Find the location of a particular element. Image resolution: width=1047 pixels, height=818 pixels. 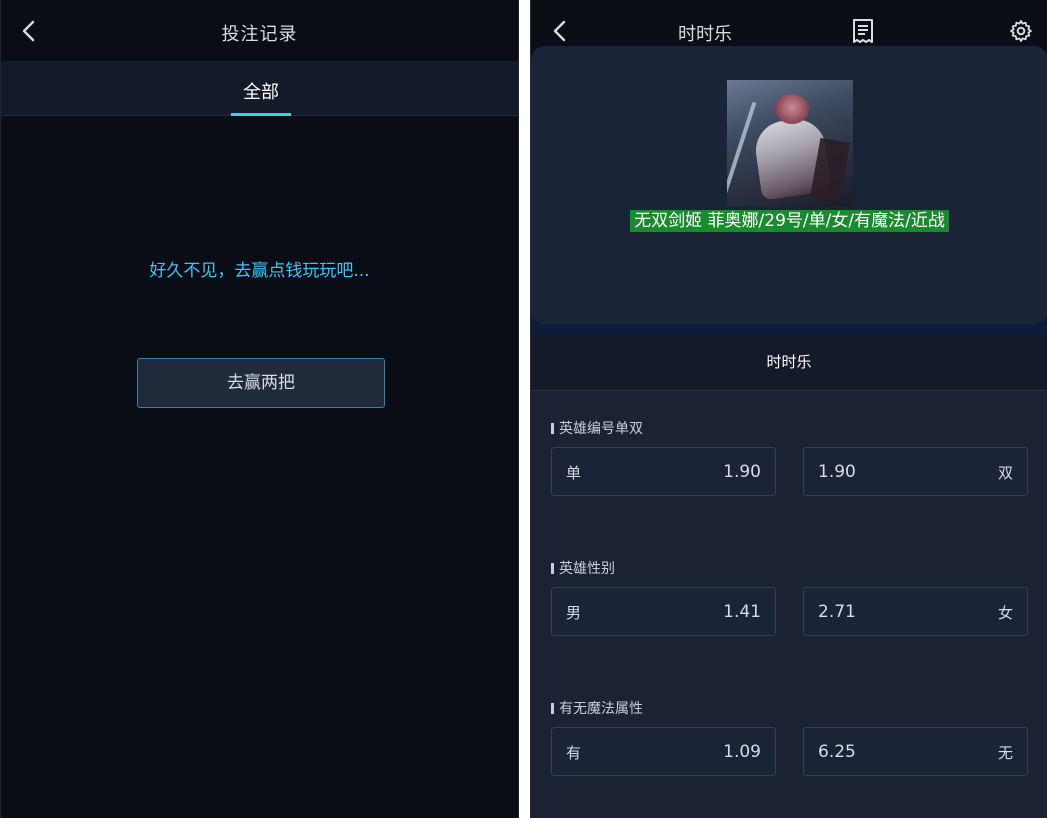

bet-option-label: 无 is located at coordinates (1005, 753).